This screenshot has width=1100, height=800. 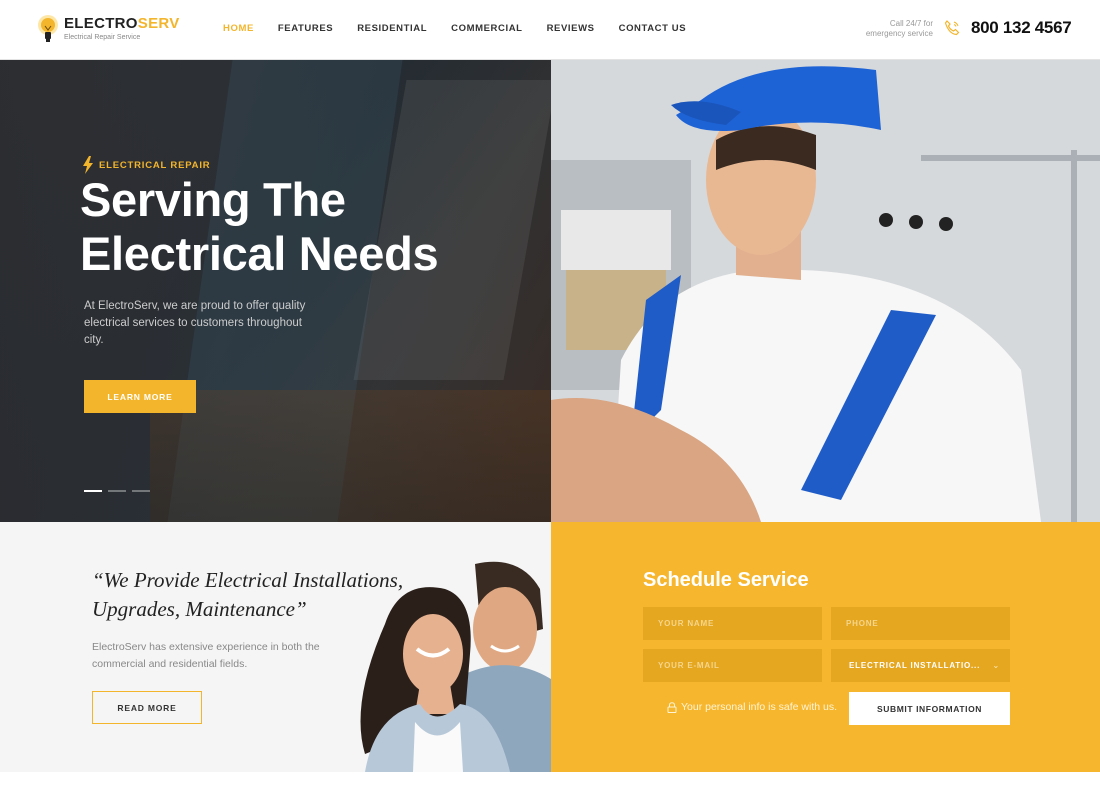 I want to click on call-line-1: Call 24/7 for, so click(x=911, y=23).